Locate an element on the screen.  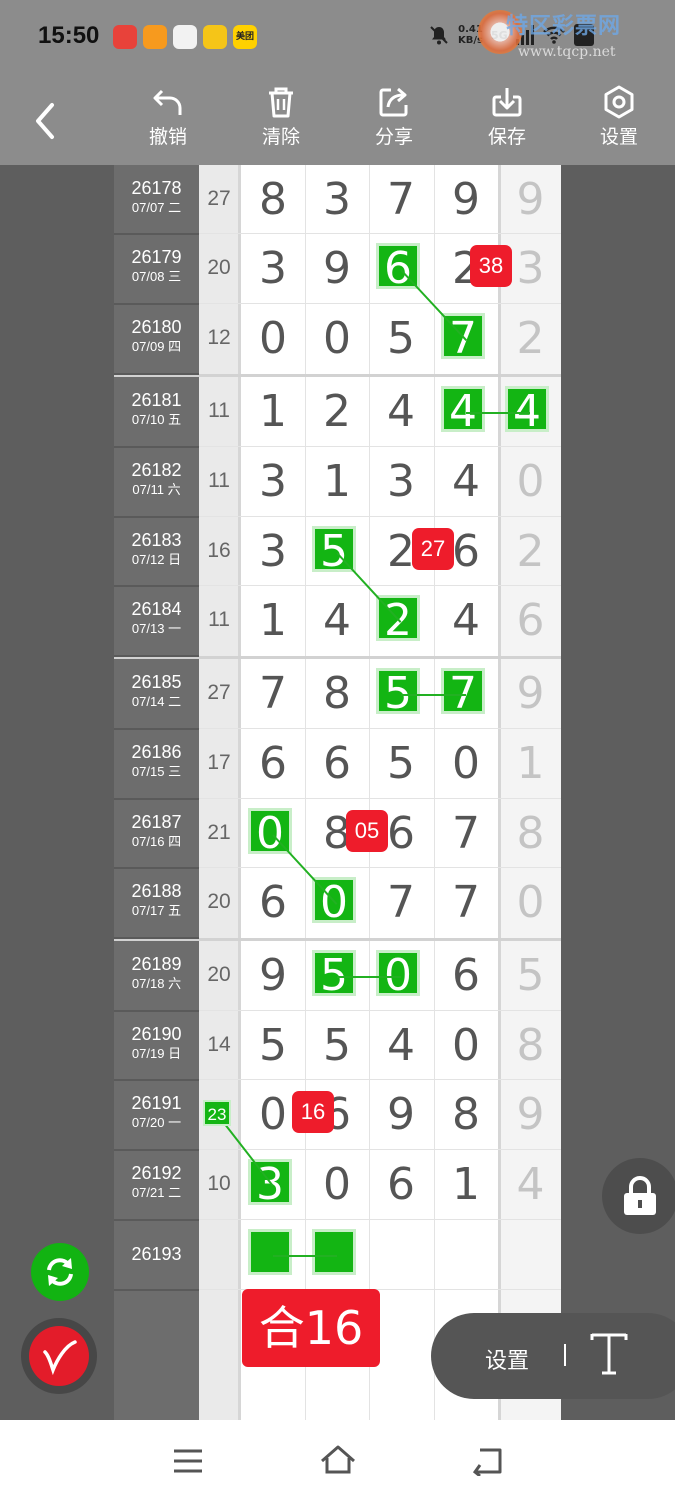
text-settings-pill: 设置 is located at coordinates (553, 1356).